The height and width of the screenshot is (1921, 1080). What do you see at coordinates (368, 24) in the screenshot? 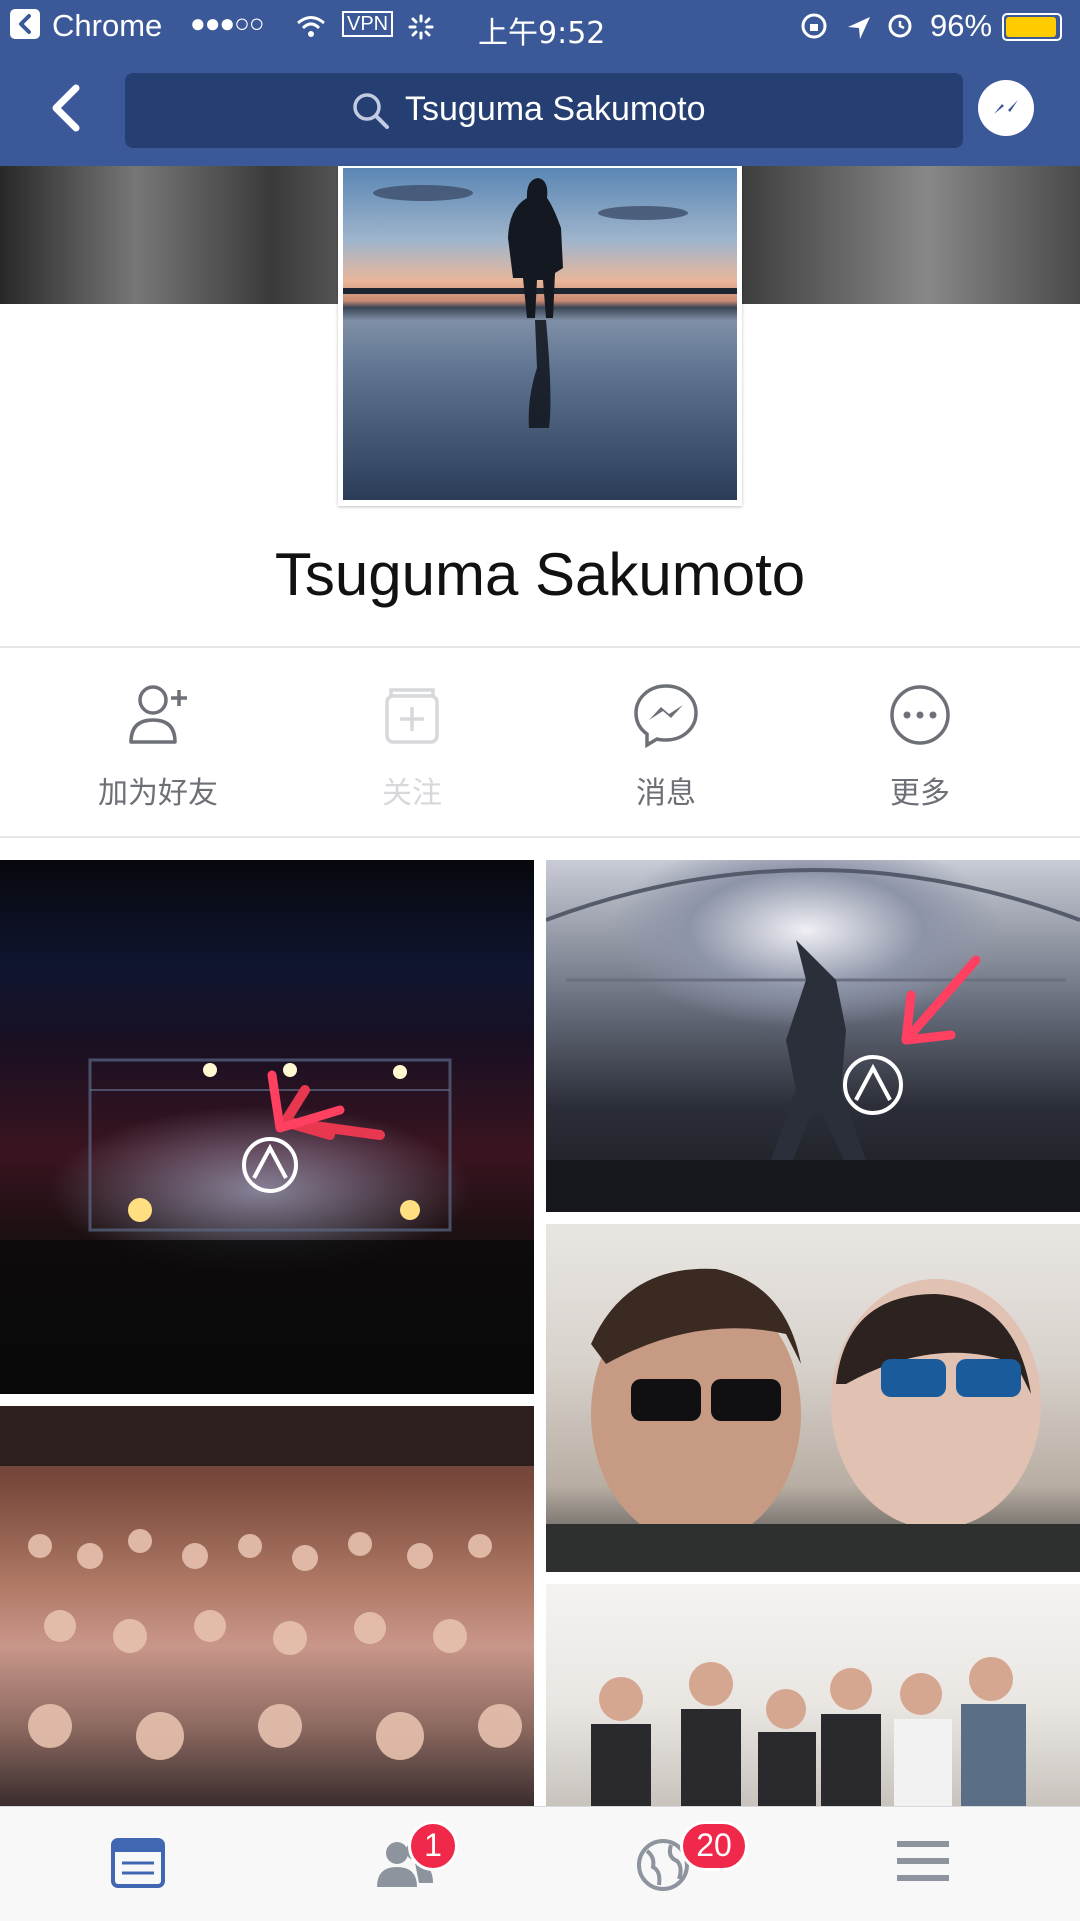
I see `vpn-badge: VPN` at bounding box center [368, 24].